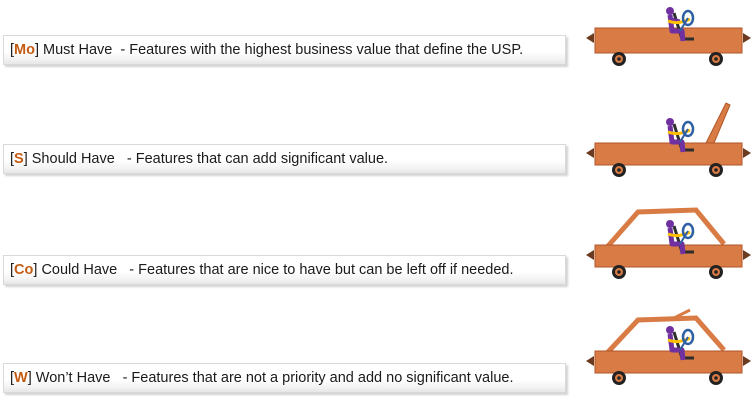 The height and width of the screenshot is (402, 755). What do you see at coordinates (79, 270) in the screenshot?
I see `could-have-name: Could Have` at bounding box center [79, 270].